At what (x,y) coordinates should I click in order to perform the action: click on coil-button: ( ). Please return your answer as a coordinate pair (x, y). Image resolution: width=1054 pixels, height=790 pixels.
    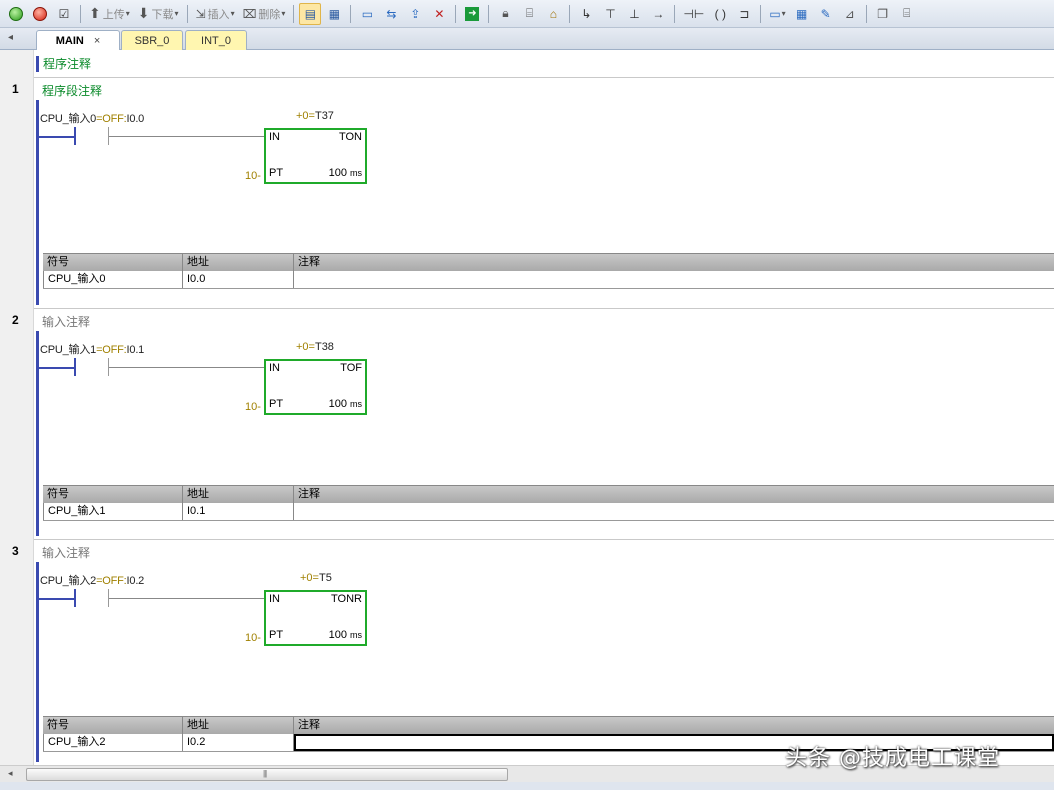
    Looking at the image, I should click on (720, 14).